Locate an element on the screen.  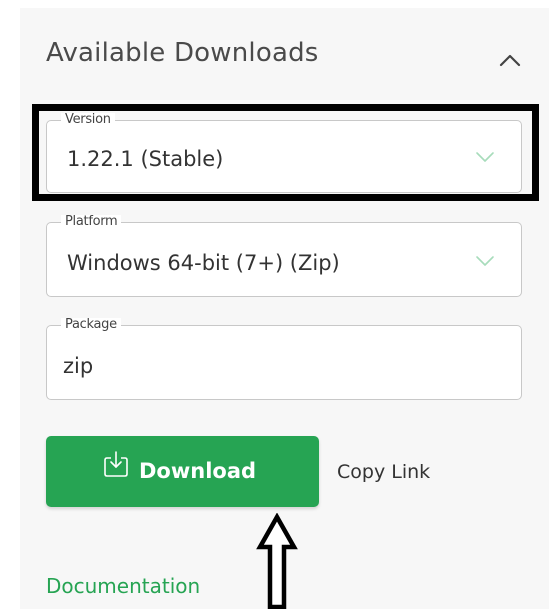
platform-label: Platform is located at coordinates (91, 222).